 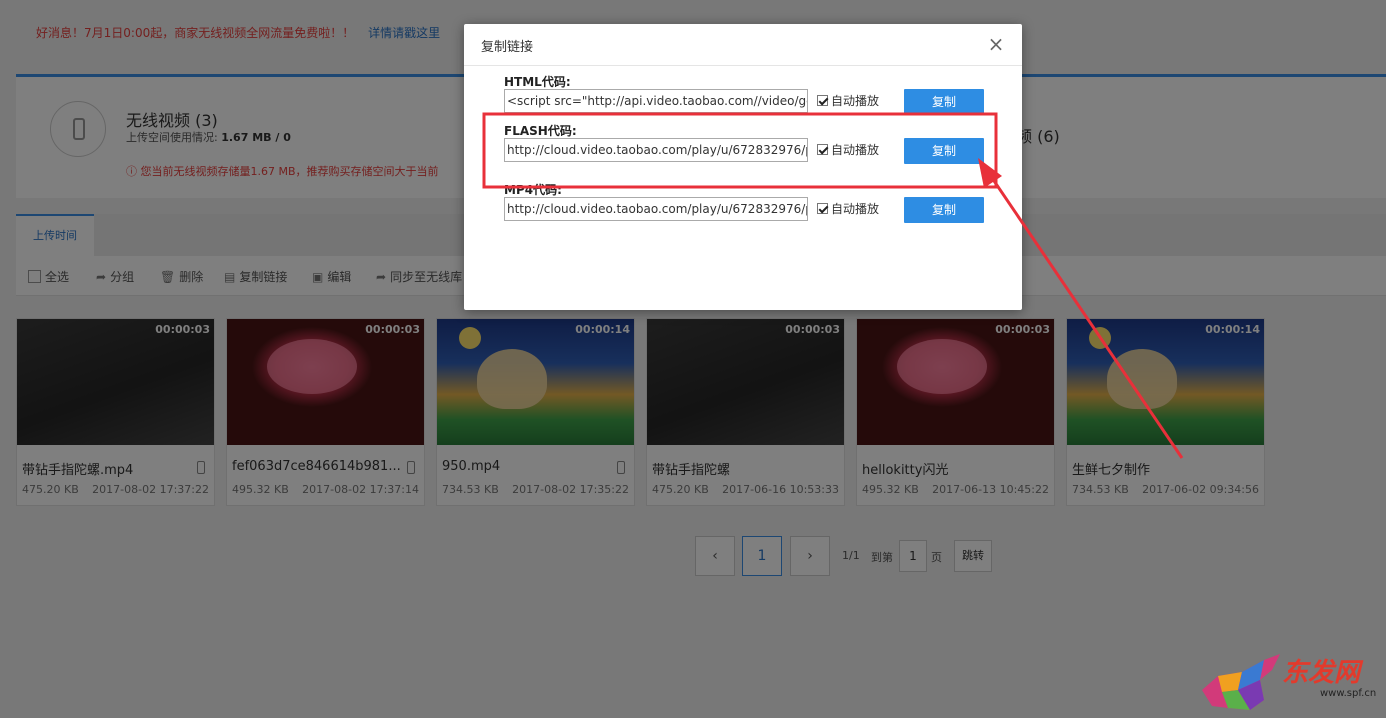 I want to click on dialog-header: 复制链接 ×, so click(x=743, y=45).